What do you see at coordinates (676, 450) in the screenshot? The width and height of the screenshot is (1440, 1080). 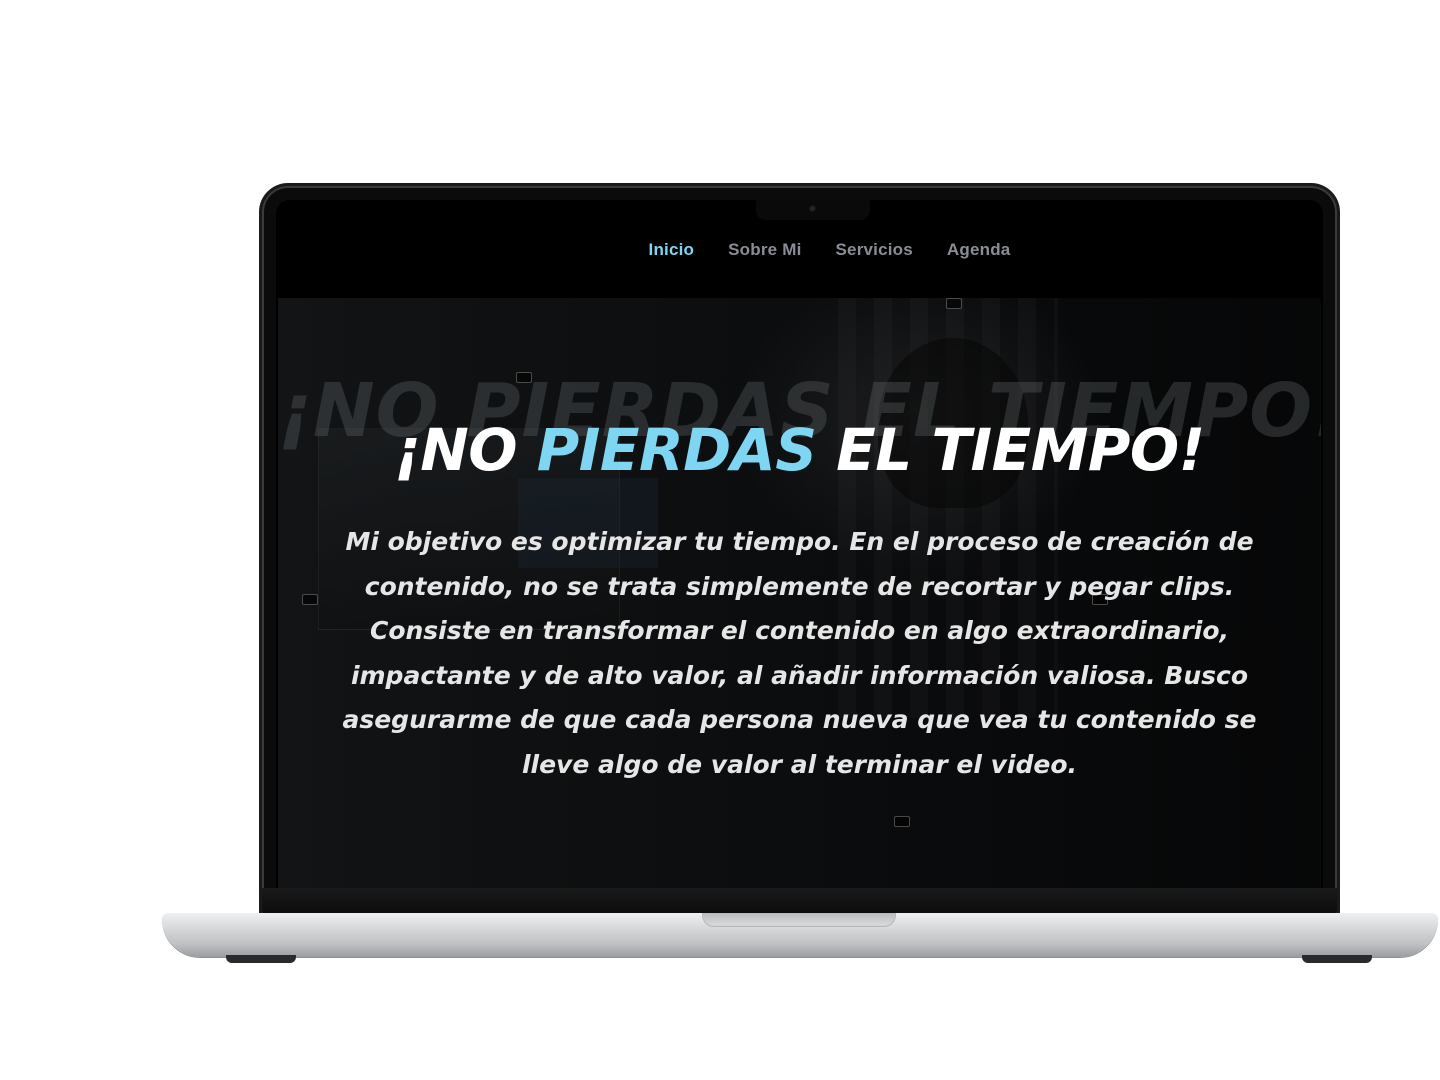 I see `hero-title-accent: PIERDAS` at bounding box center [676, 450].